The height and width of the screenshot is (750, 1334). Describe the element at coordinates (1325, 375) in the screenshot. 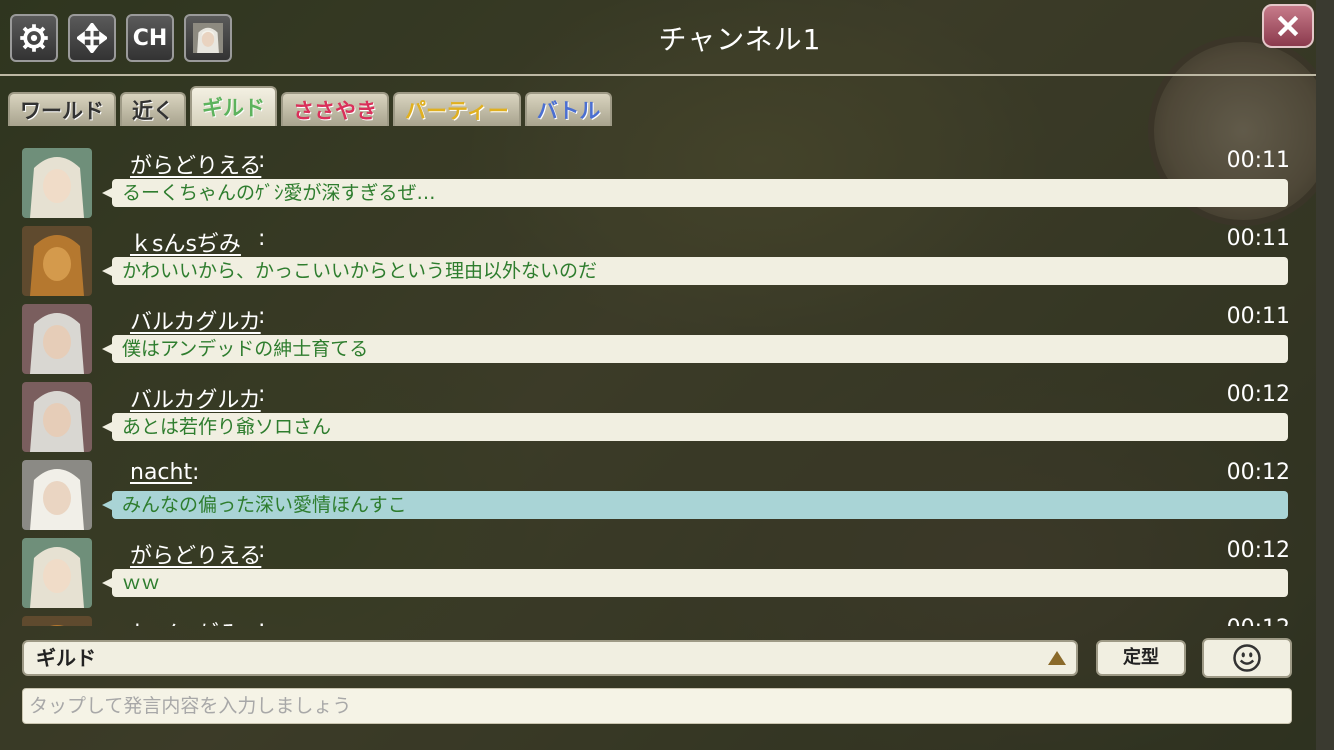

I see `right-edge` at that location.